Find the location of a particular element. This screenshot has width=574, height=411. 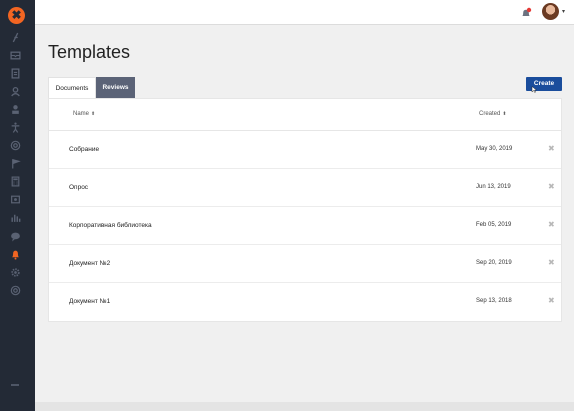

document-icon is located at coordinates (15, 73).